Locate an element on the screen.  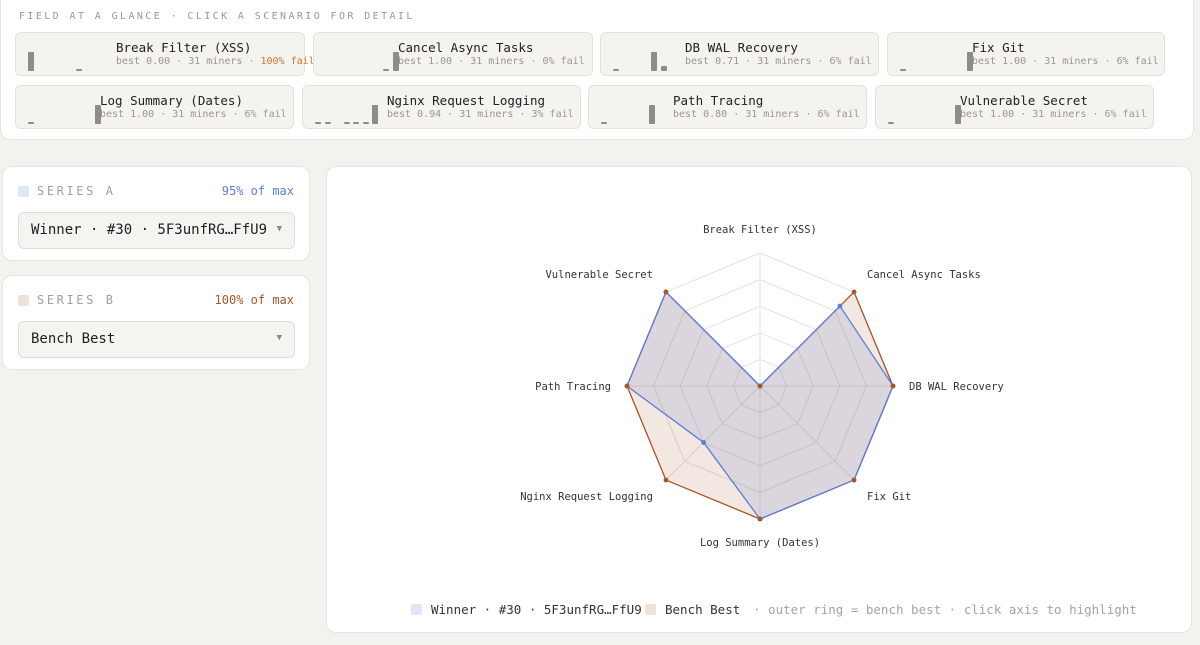
series-b-panel: SERIES B 100% of max Bench Best ▼ is located at coordinates (156, 322).